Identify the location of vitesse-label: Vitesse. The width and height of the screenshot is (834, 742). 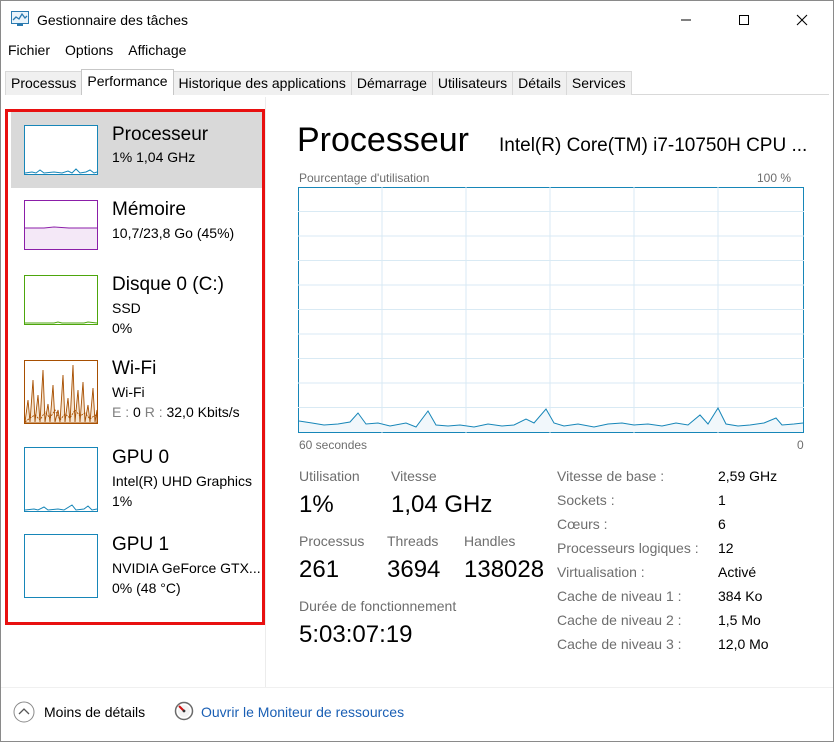
(414, 476).